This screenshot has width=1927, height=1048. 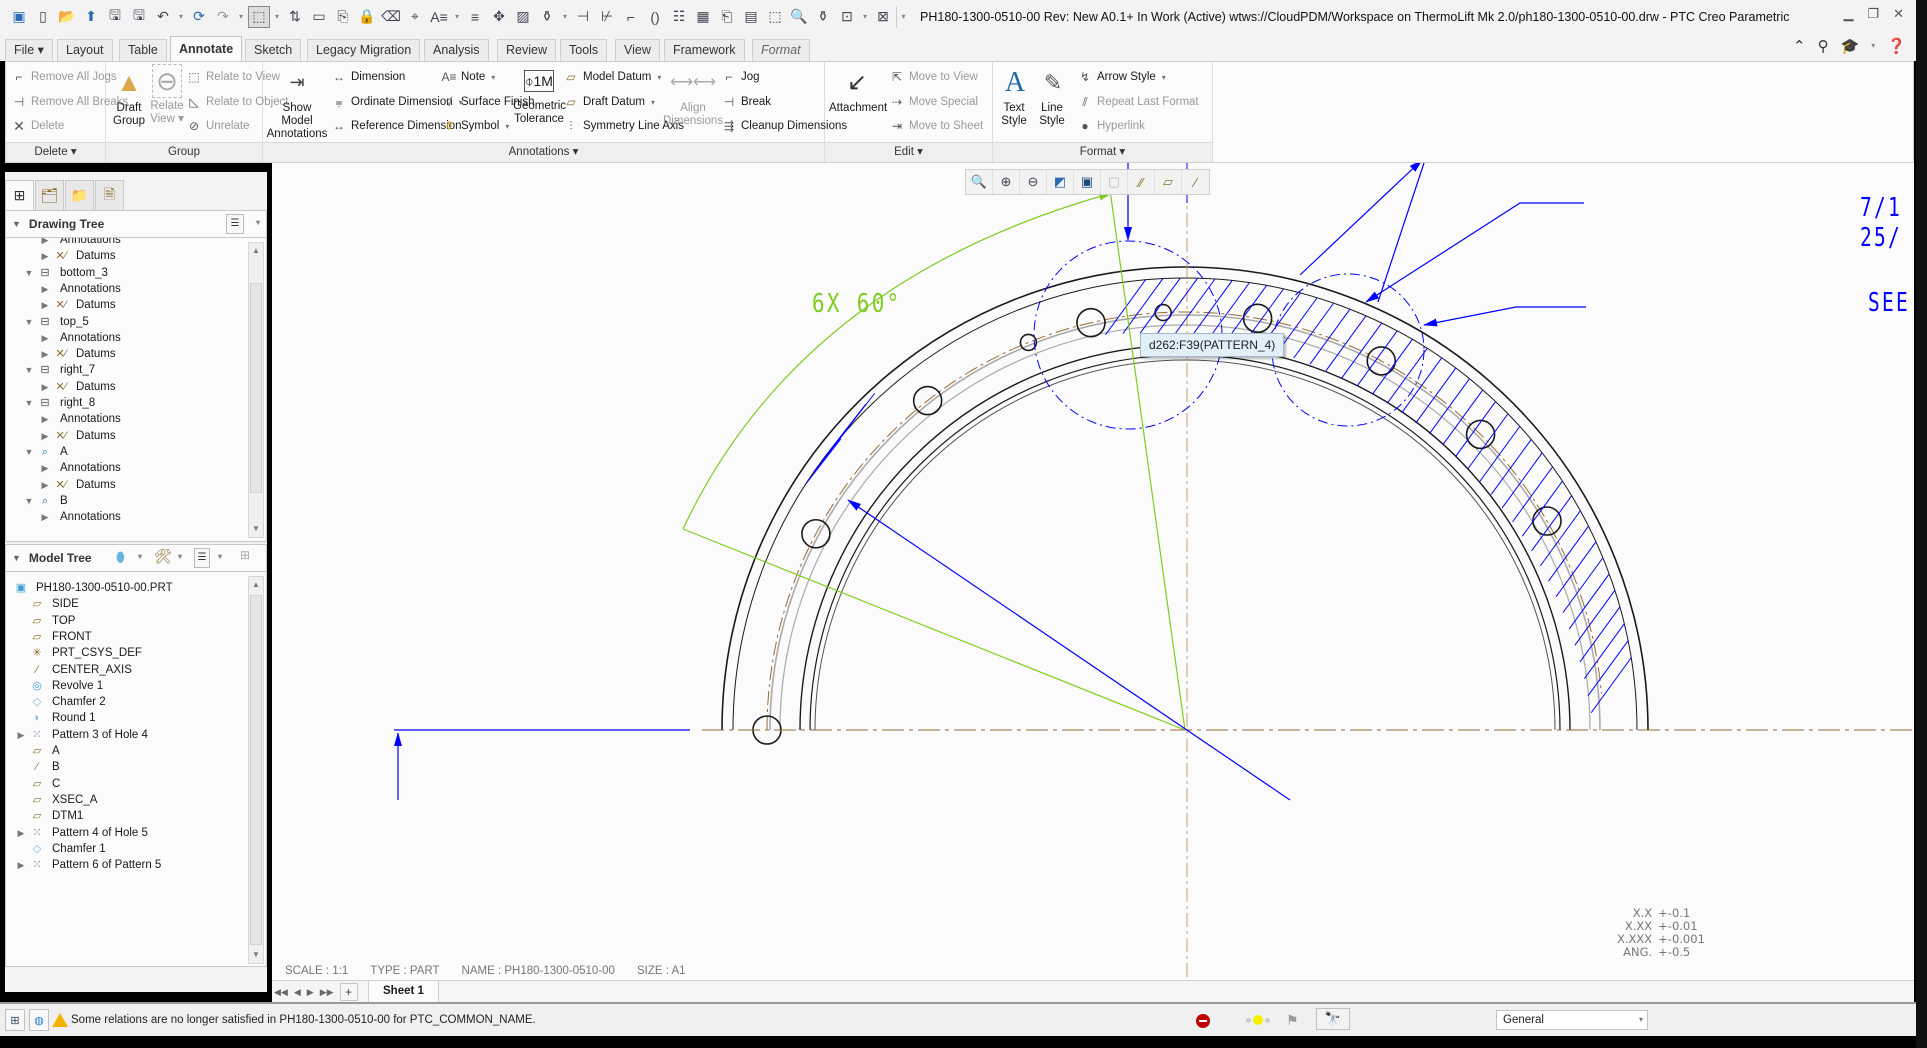 I want to click on close-icon: ✕, so click(x=1898, y=14).